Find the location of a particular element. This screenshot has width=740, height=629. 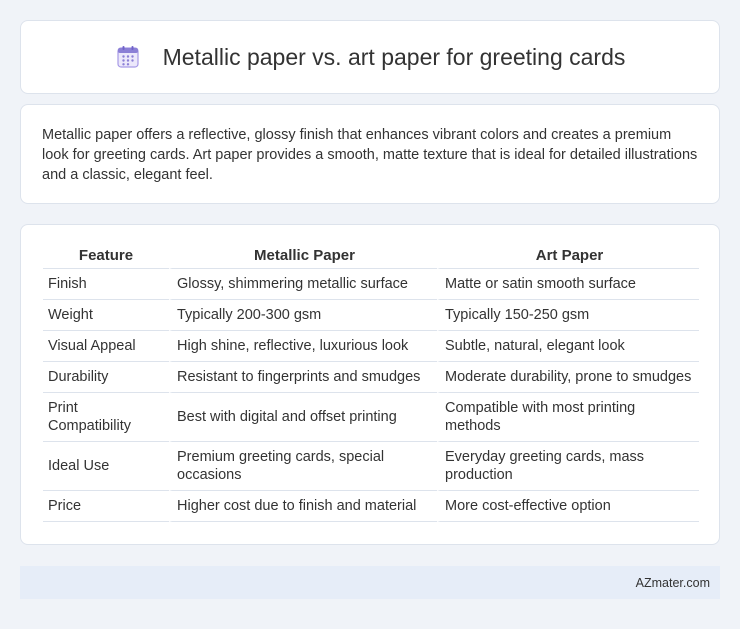

column-header-metallic-paper: Metallic Paper is located at coordinates (303, 257).